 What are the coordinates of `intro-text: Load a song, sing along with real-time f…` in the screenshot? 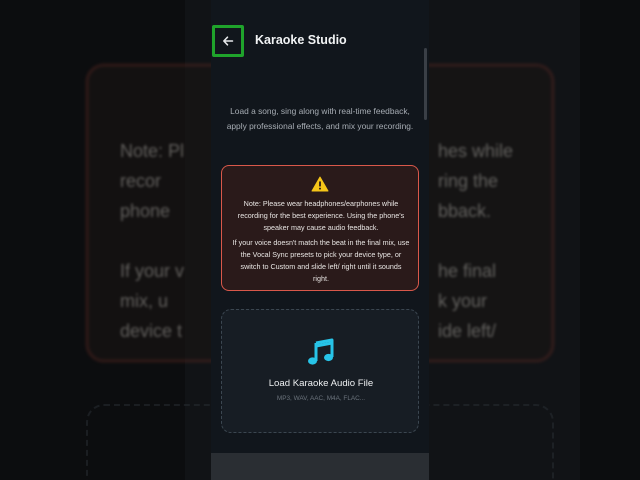 It's located at (320, 118).